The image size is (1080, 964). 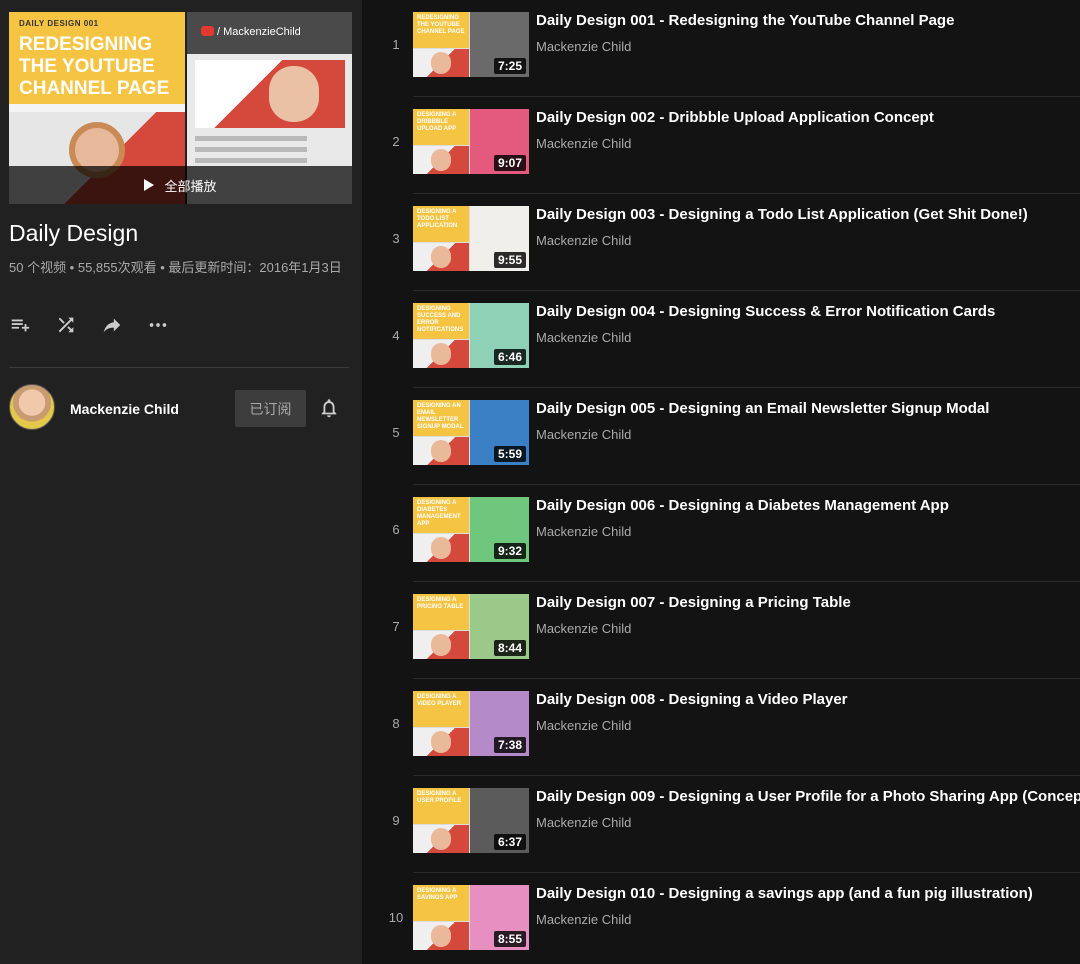 What do you see at coordinates (396, 820) in the screenshot?
I see `video-index: 9` at bounding box center [396, 820].